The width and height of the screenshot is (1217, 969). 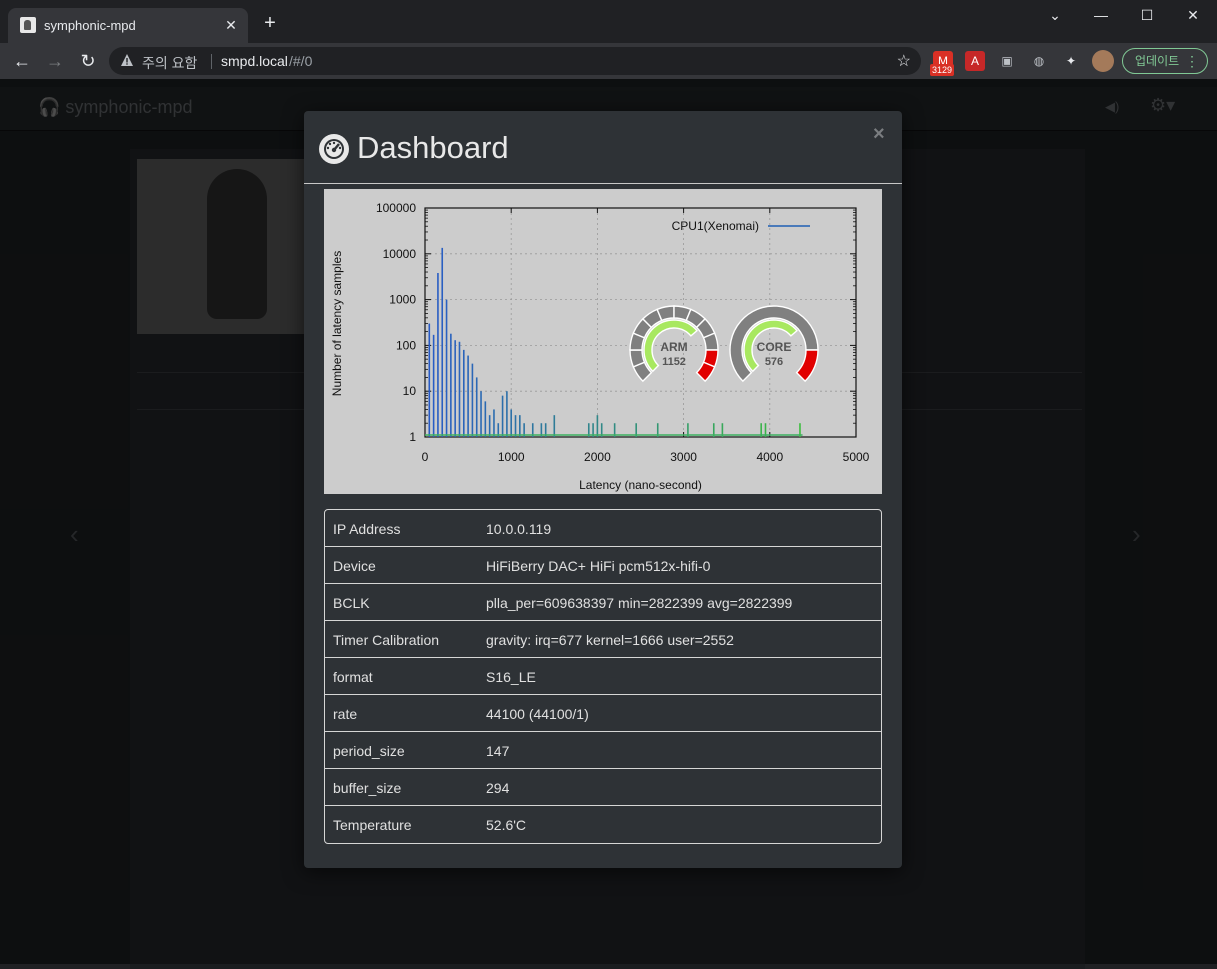 I want to click on modal-close-button: ×, so click(x=879, y=134).